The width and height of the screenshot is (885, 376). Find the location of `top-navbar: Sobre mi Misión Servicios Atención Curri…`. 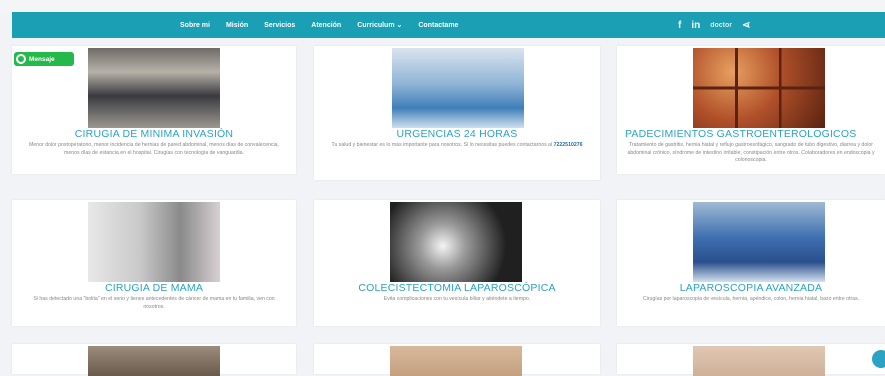

top-navbar: Sobre mi Misión Servicios Atención Curri… is located at coordinates (448, 25).